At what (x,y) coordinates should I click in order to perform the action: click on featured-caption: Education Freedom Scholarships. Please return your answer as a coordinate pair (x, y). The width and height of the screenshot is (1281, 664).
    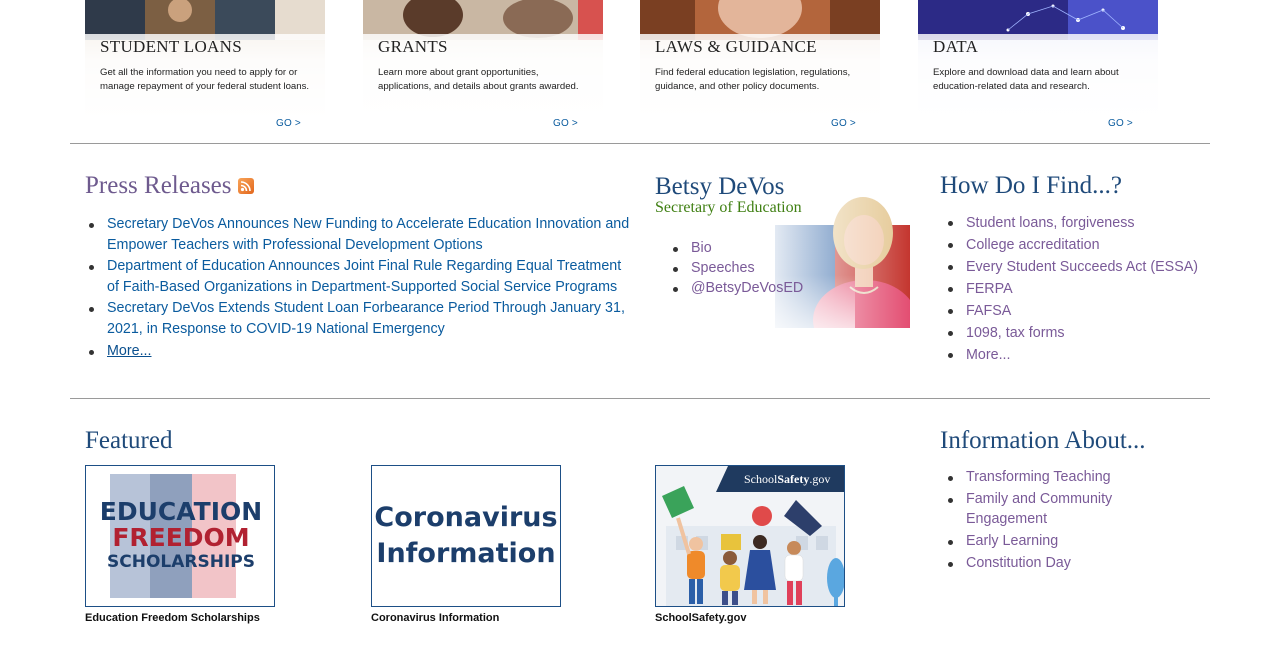
    Looking at the image, I should click on (172, 618).